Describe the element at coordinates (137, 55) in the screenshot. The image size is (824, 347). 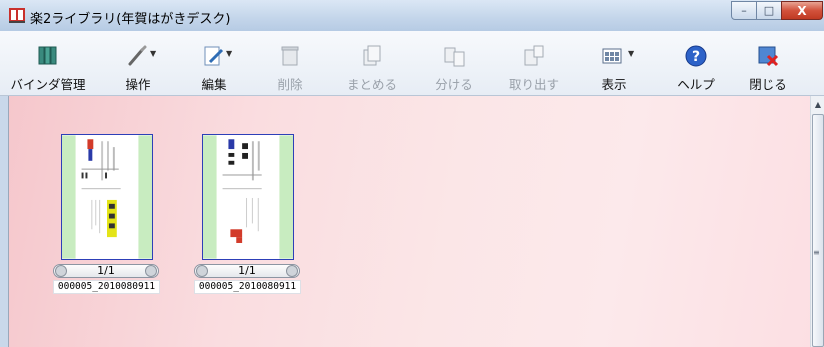
I see `wand-icon` at that location.